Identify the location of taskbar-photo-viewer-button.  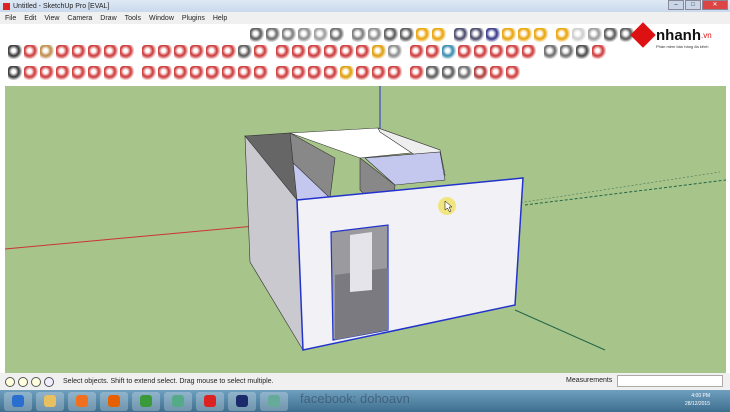
(274, 401).